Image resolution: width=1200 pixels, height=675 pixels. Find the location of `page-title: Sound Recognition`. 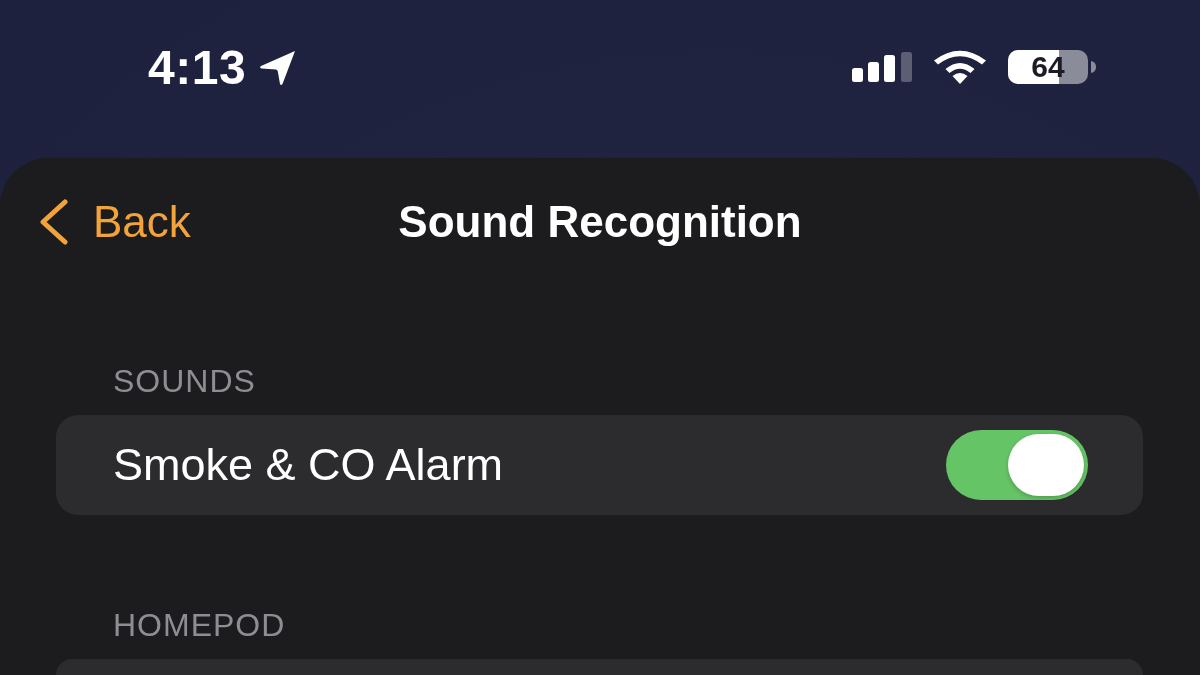

page-title: Sound Recognition is located at coordinates (600, 222).